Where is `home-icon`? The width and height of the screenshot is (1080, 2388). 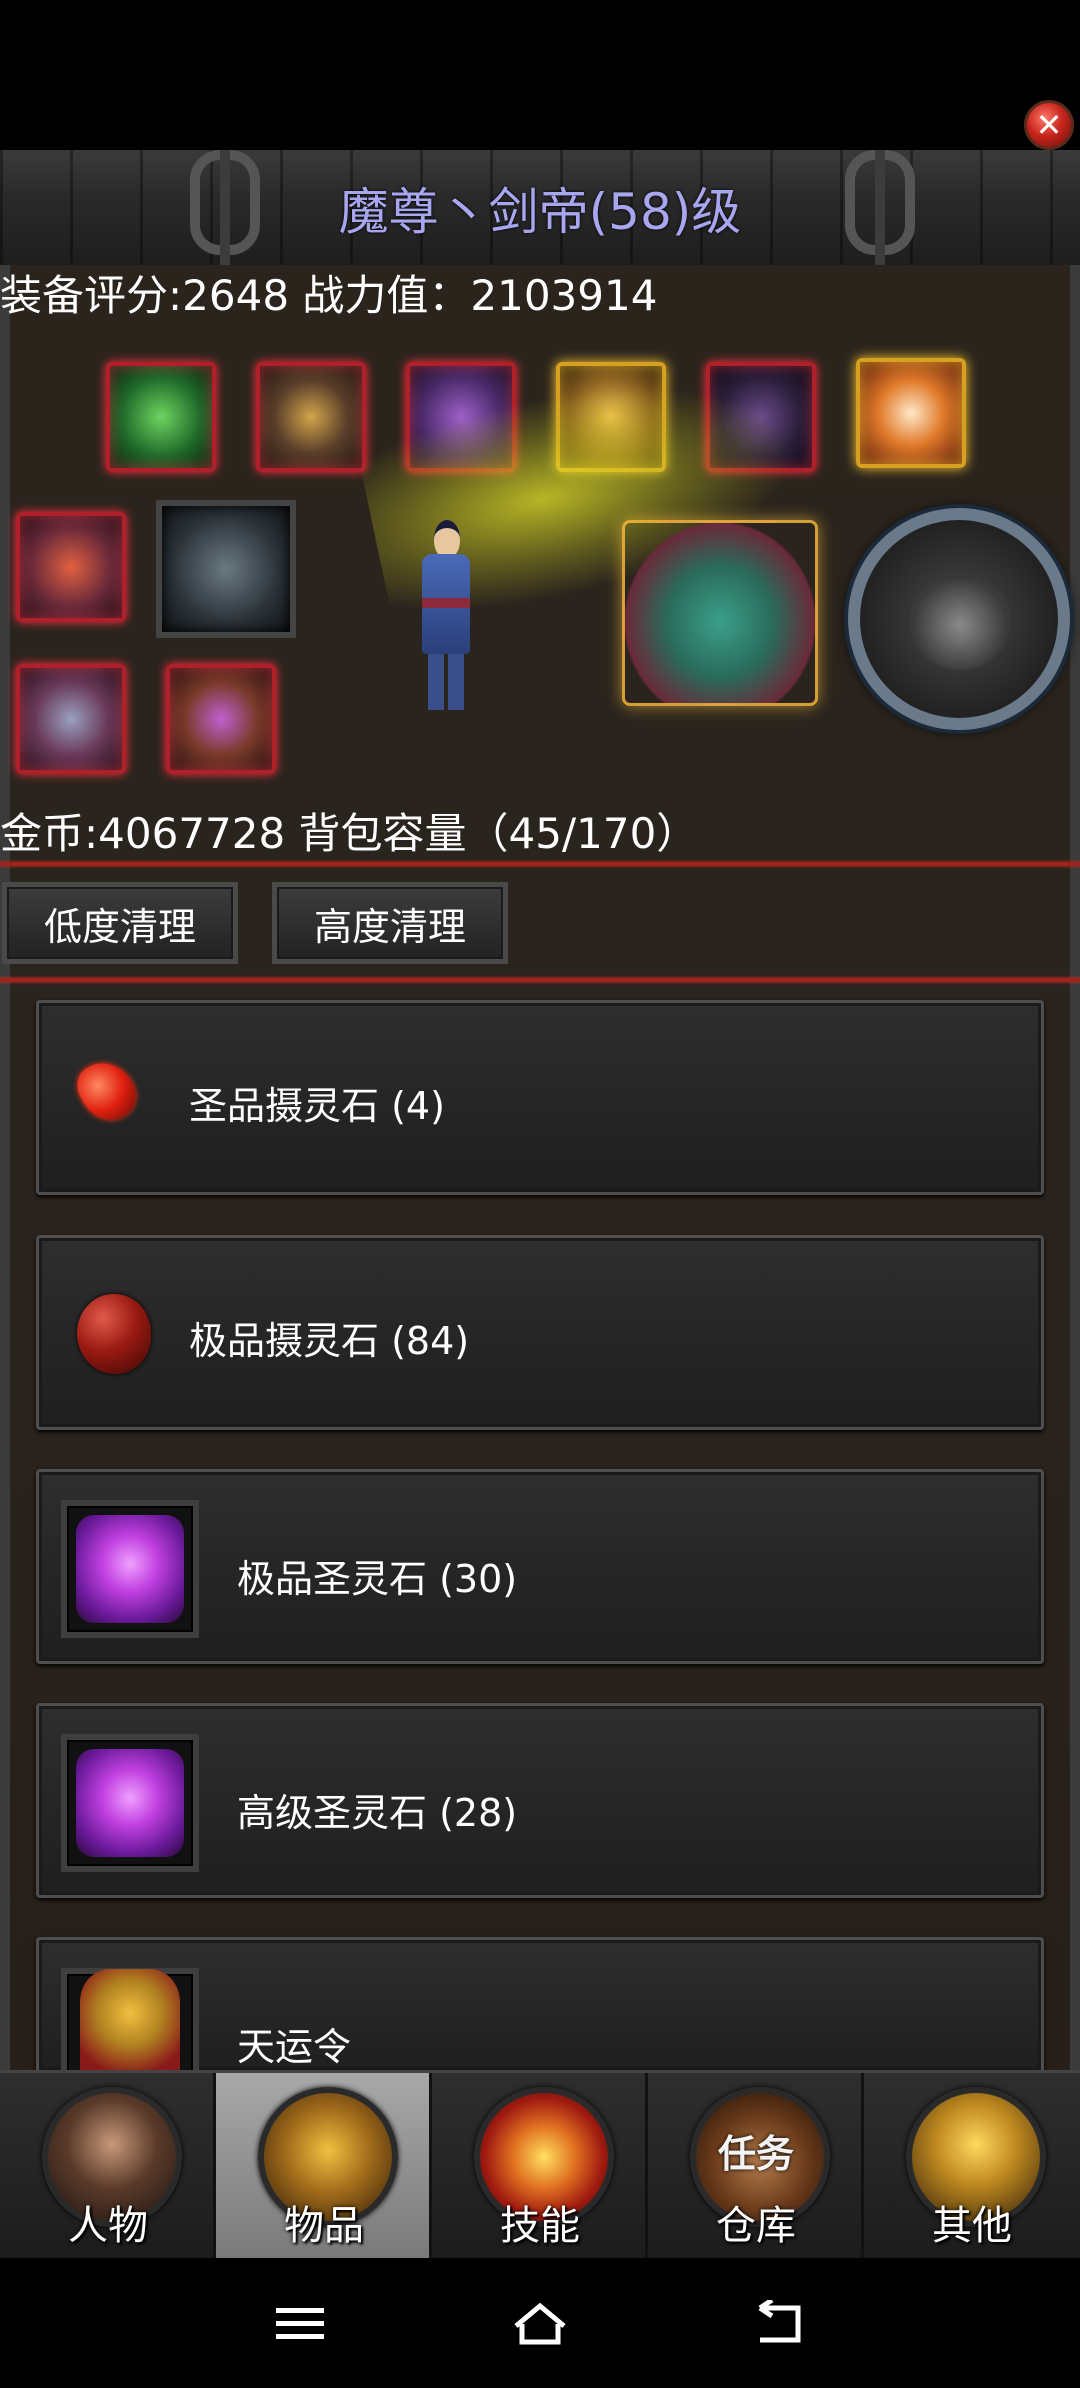 home-icon is located at coordinates (540, 2324).